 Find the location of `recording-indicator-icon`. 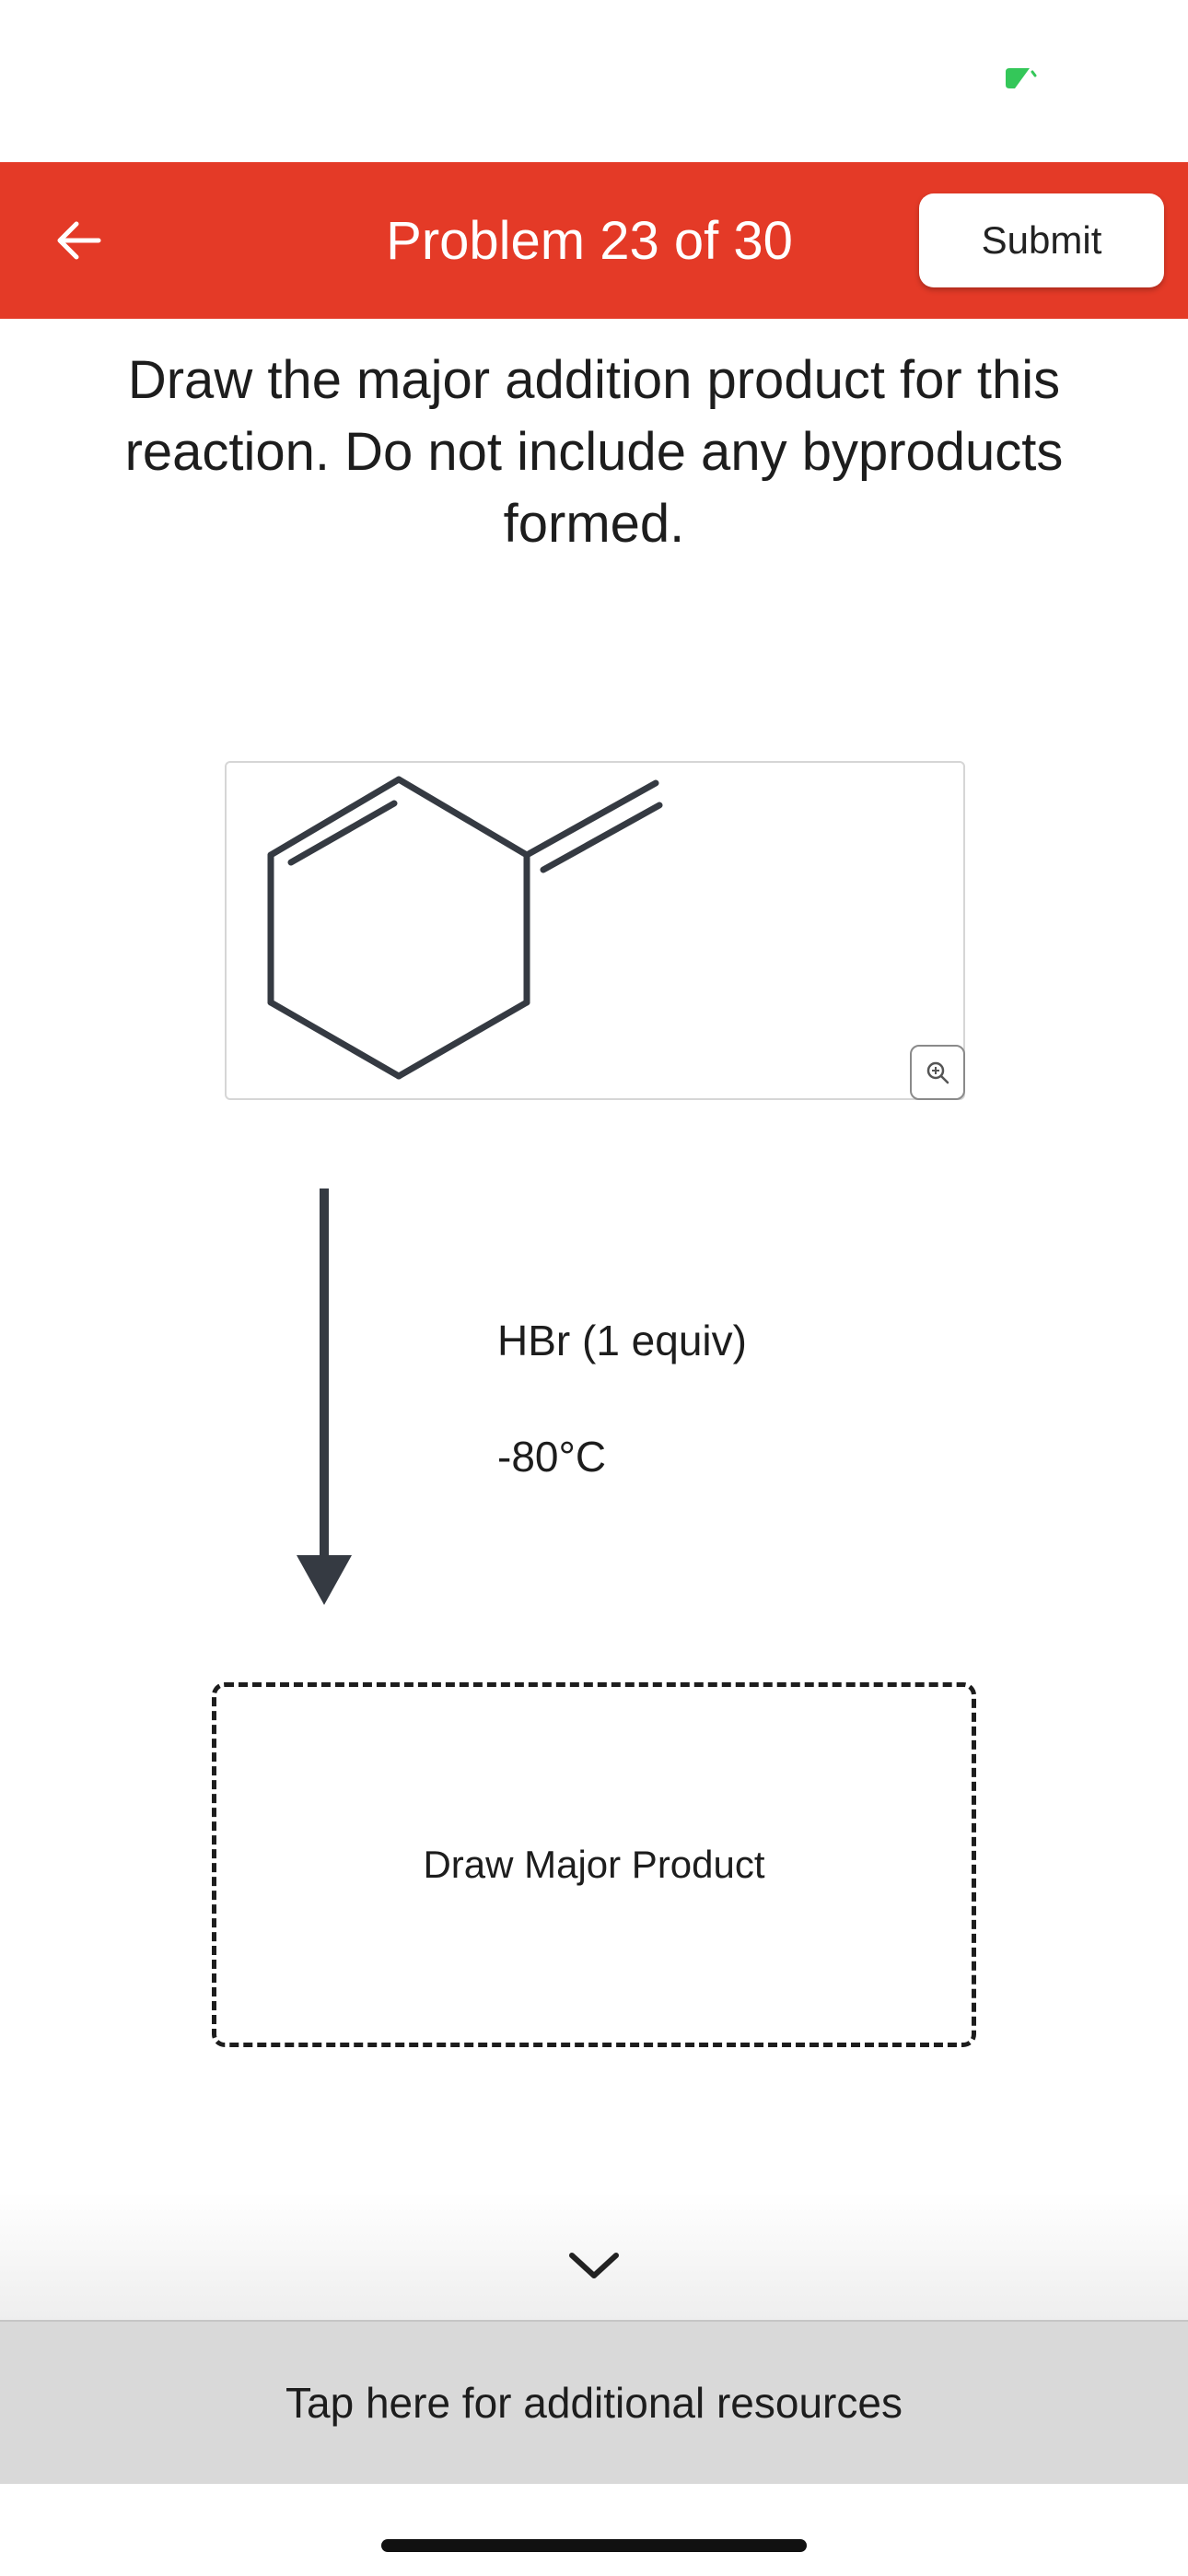

recording-indicator-icon is located at coordinates (1021, 78).